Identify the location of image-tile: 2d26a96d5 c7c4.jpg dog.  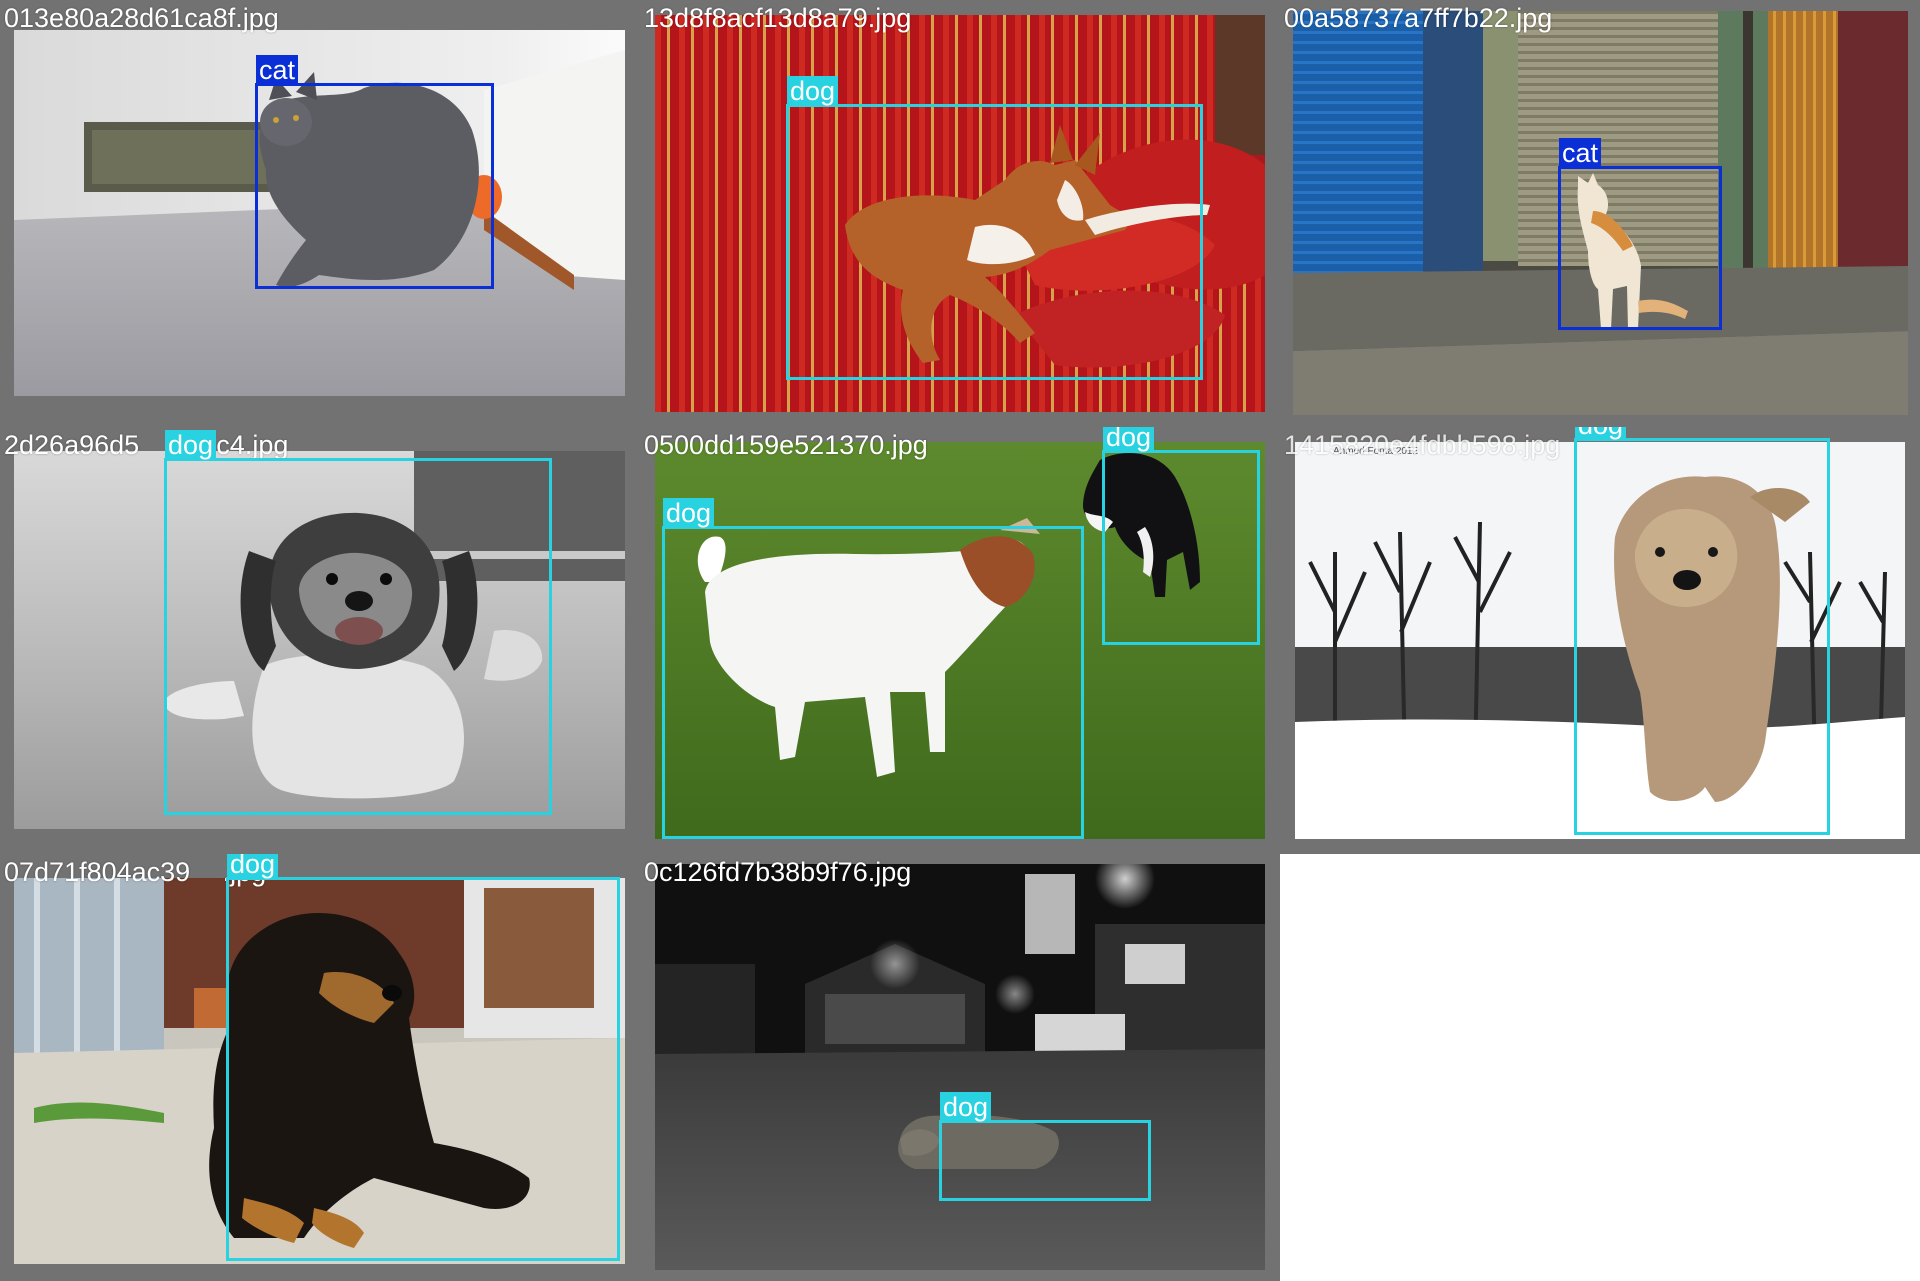
(320, 640).